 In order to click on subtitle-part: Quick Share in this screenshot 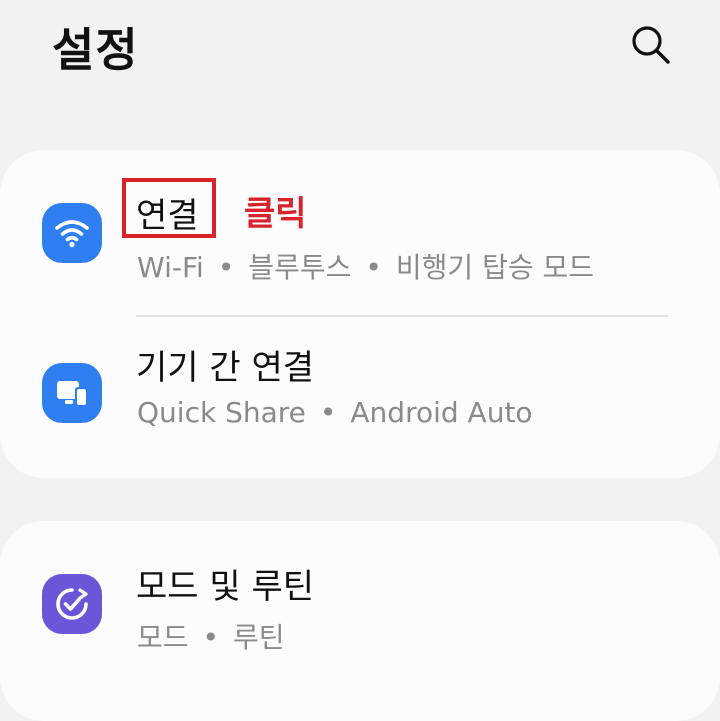, I will do `click(221, 412)`.